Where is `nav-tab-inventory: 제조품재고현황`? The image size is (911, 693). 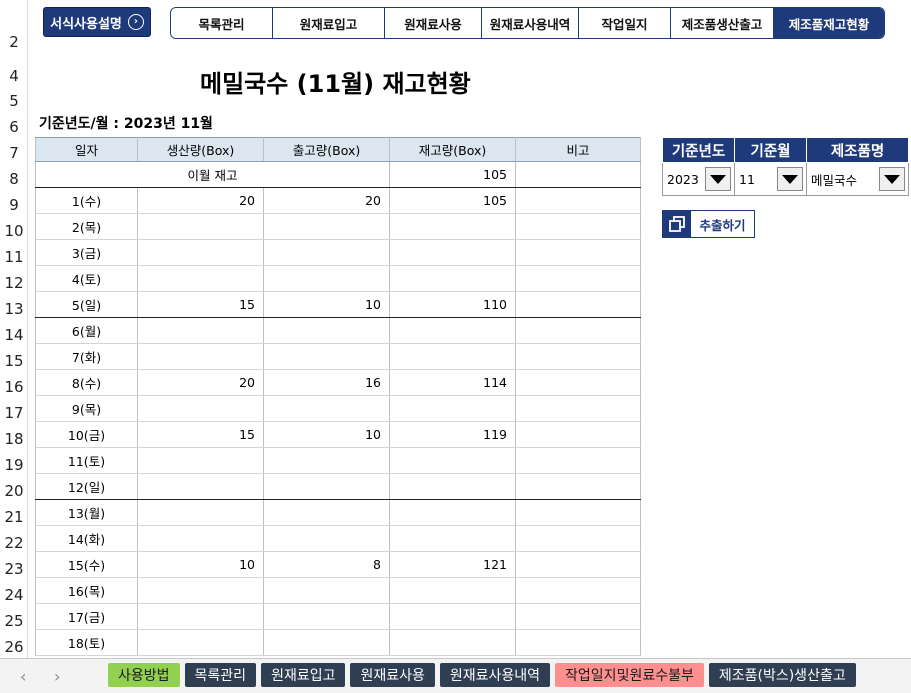
nav-tab-inventory: 제조품재고현황 is located at coordinates (829, 23).